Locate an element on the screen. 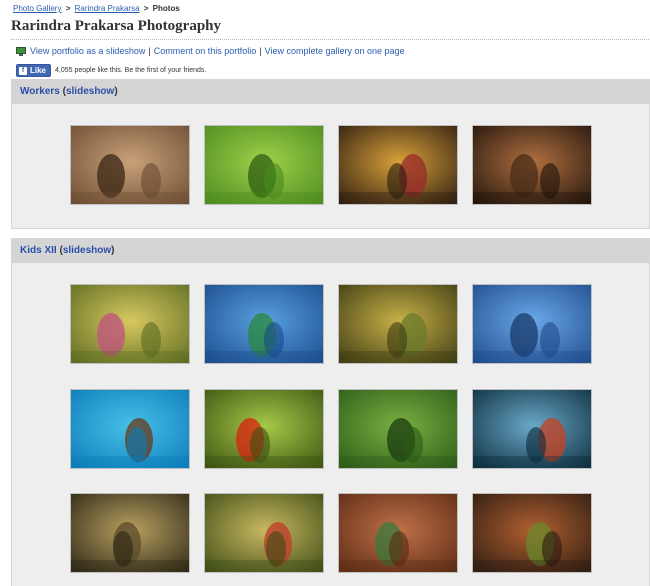 This screenshot has width=650, height=586. photo-thumbnail-rice-terrace-farmer is located at coordinates (264, 165).